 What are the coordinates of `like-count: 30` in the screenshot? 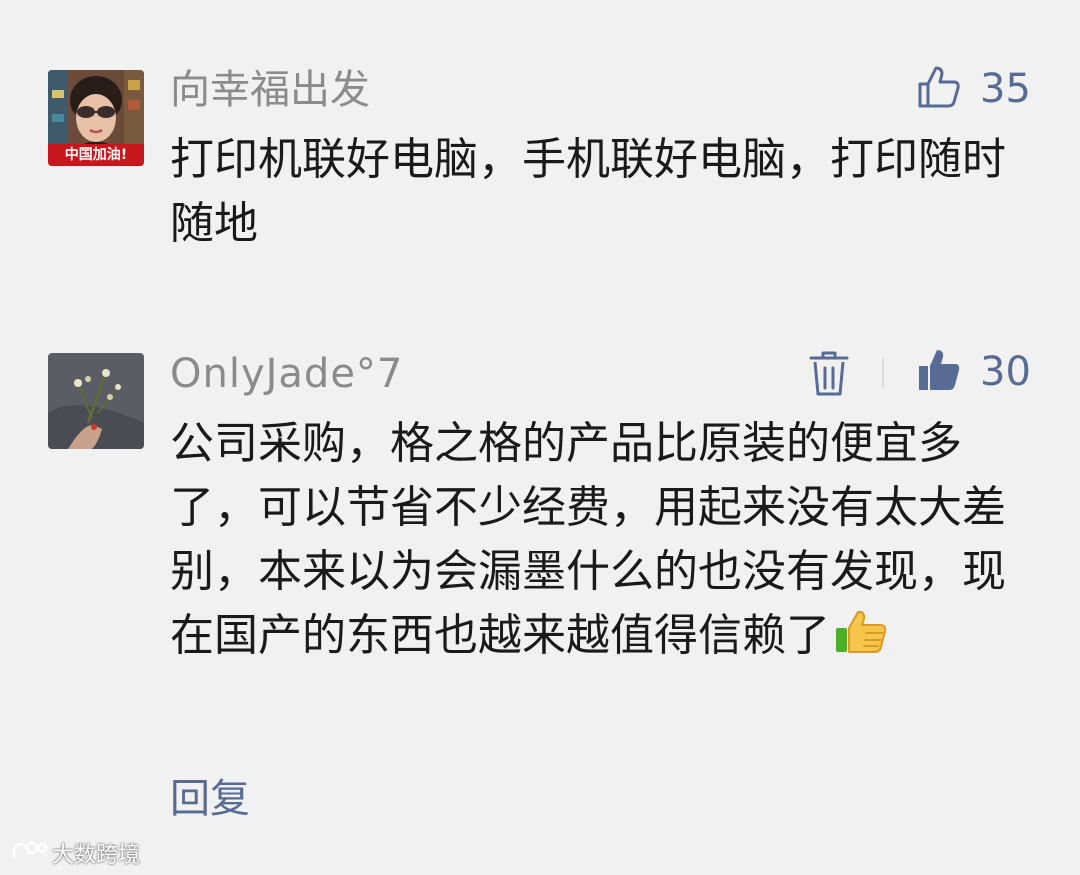 It's located at (1005, 372).